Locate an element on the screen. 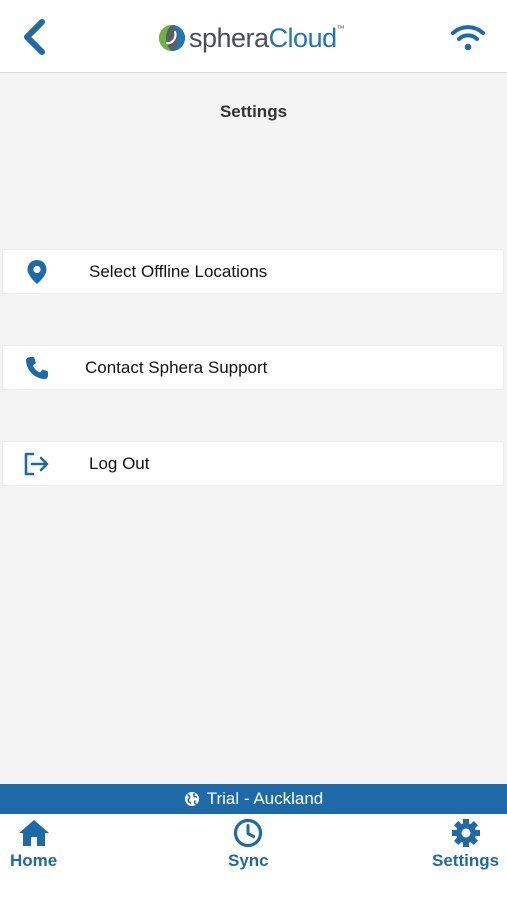 This screenshot has width=507, height=900. app-header: sphera Cloud ™ is located at coordinates (253, 36).